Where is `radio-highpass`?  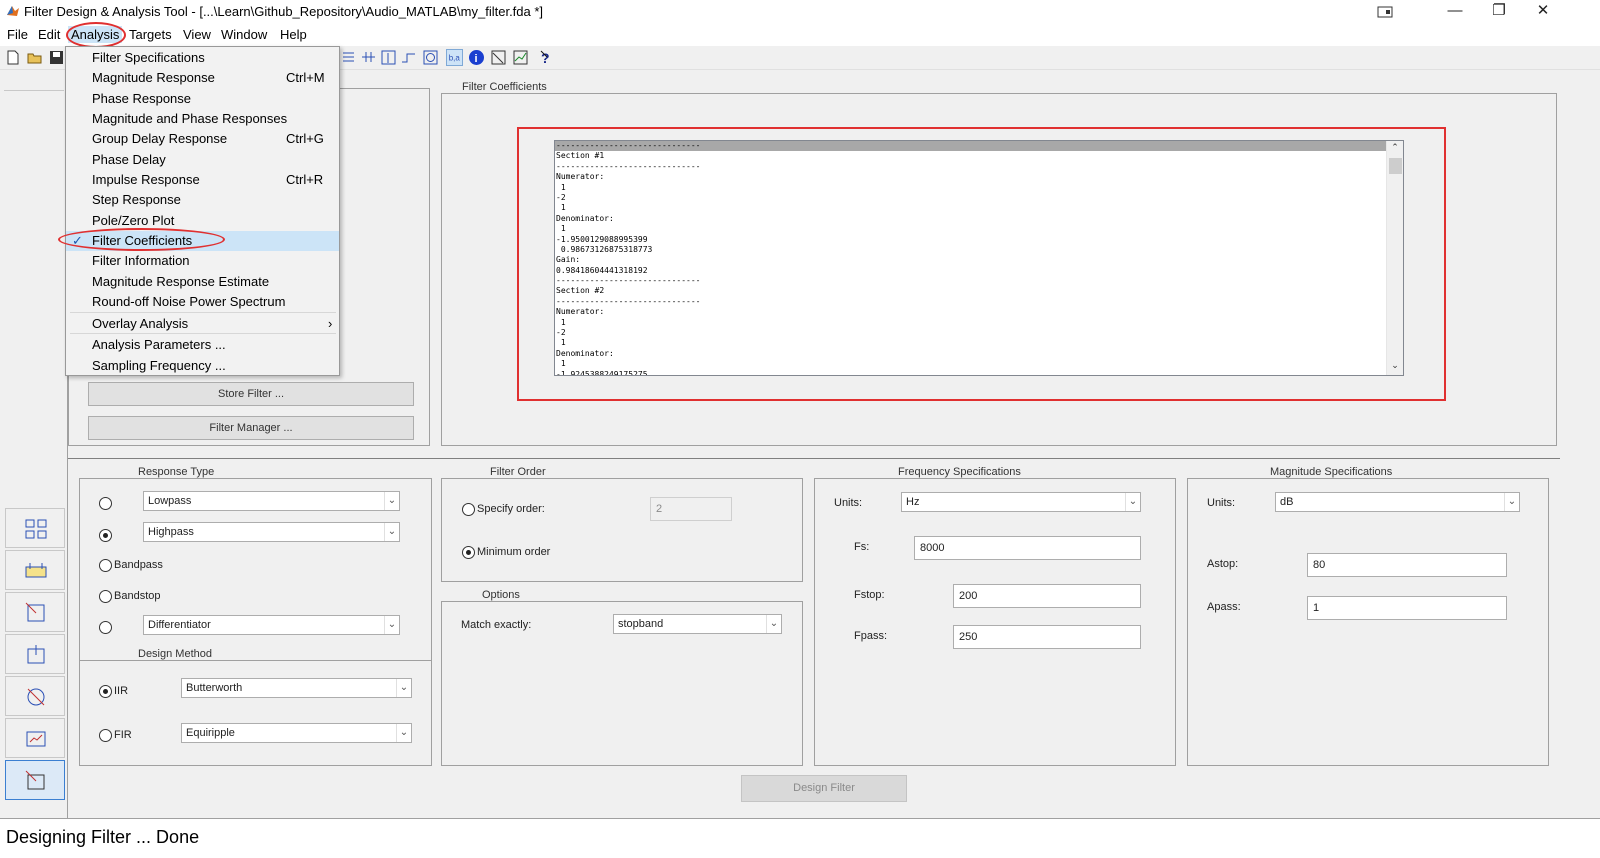
radio-highpass is located at coordinates (105, 535).